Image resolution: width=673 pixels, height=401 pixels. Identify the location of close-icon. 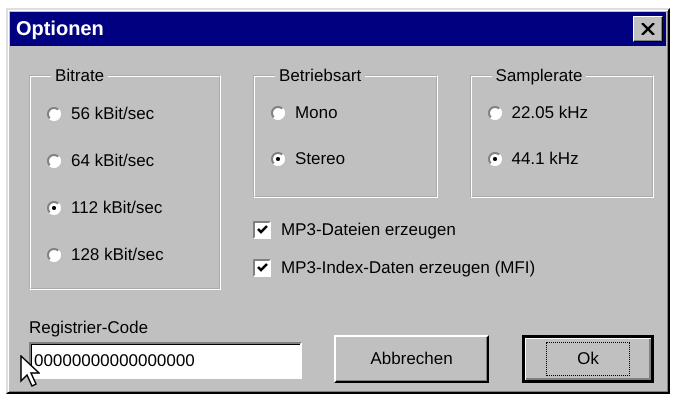
(648, 29).